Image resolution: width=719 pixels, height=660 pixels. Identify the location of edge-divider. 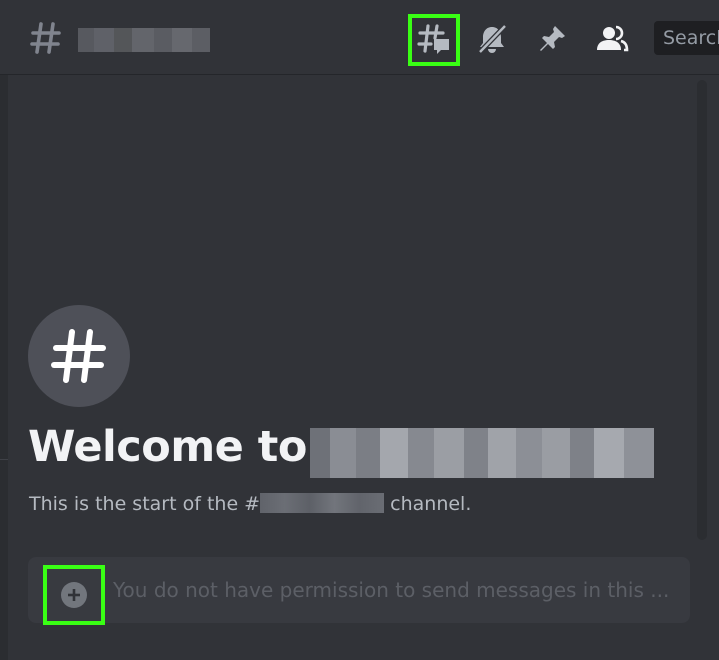
(4, 459).